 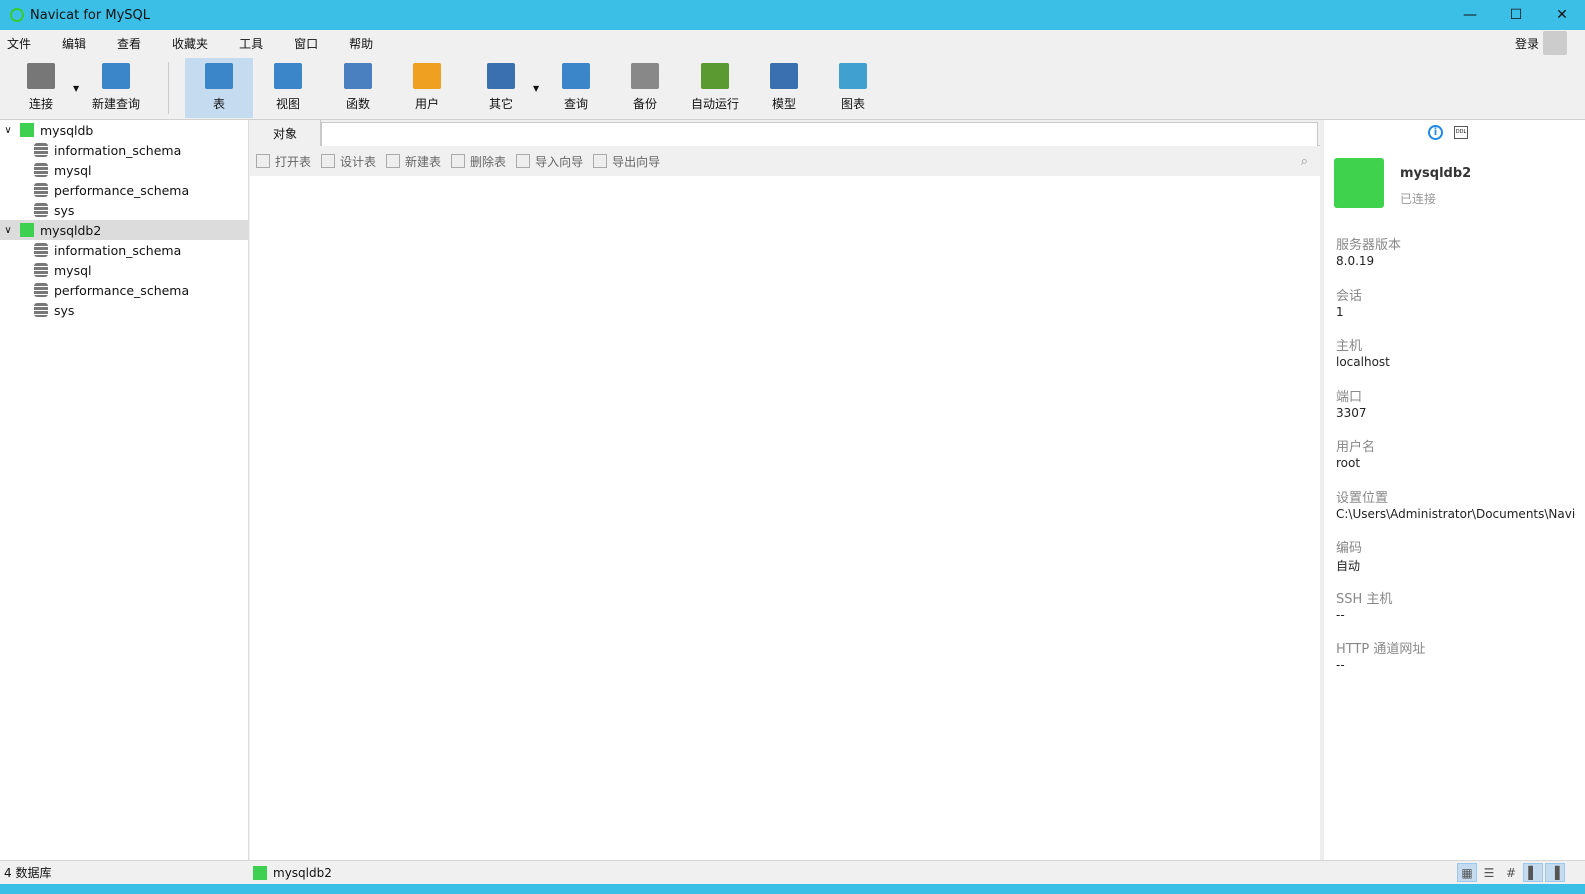 I want to click on navicat-logo-icon, so click(x=17, y=15).